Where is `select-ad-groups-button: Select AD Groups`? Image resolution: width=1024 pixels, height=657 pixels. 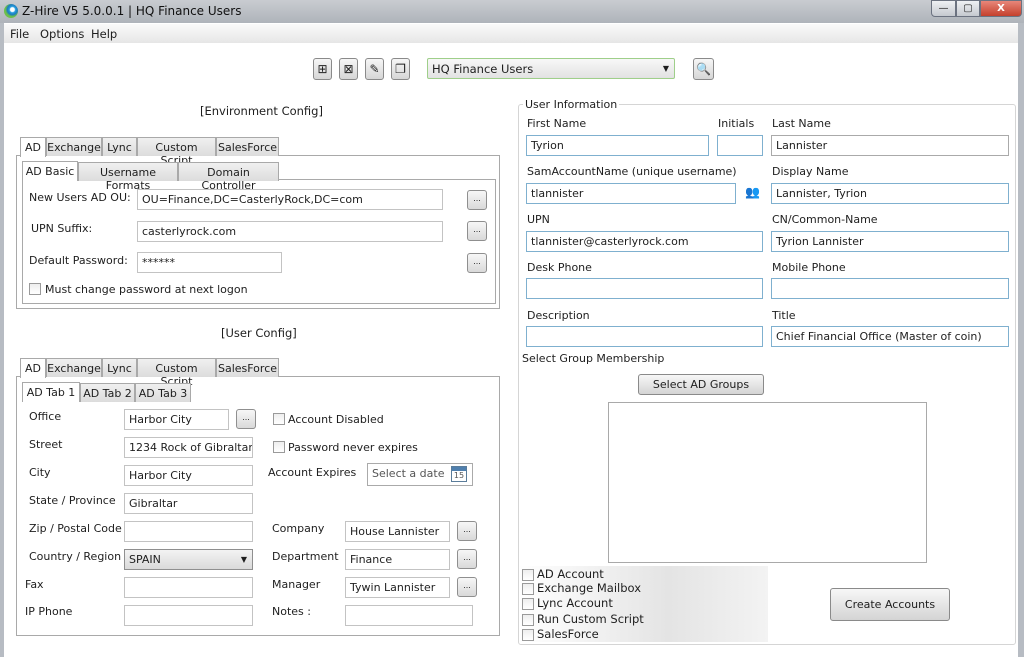
select-ad-groups-button: Select AD Groups is located at coordinates (701, 384).